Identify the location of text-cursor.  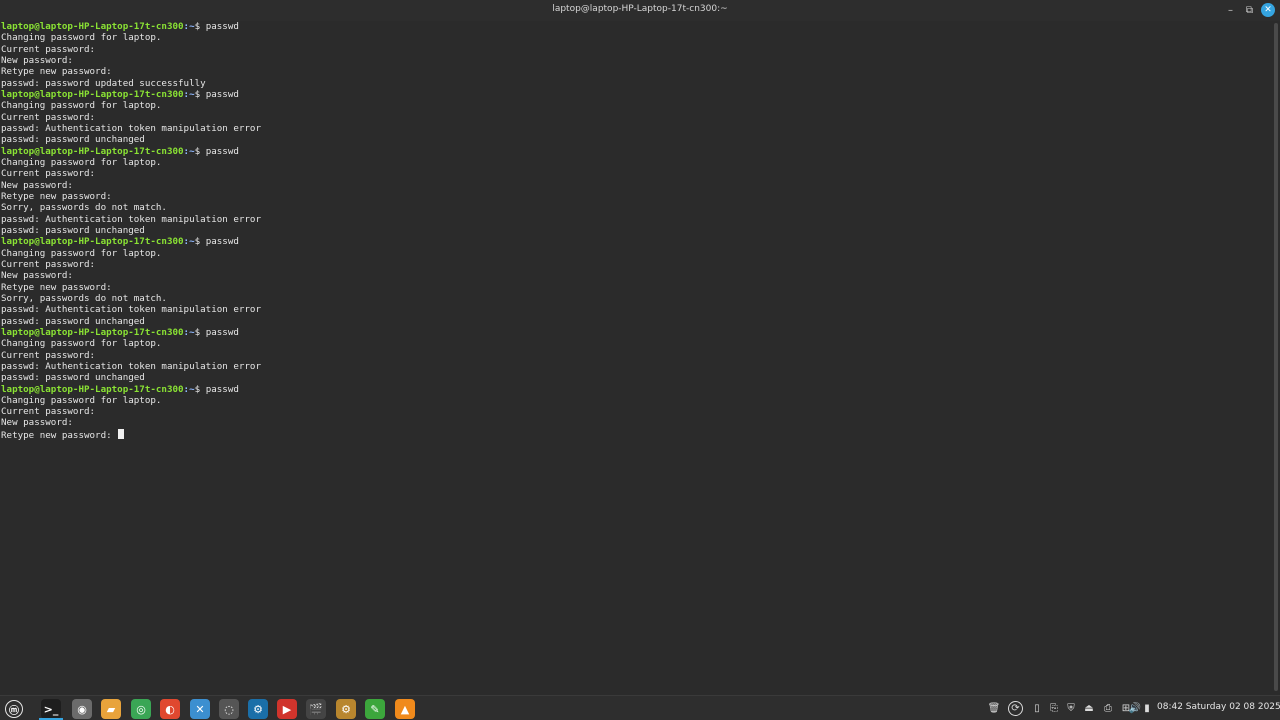
(121, 433).